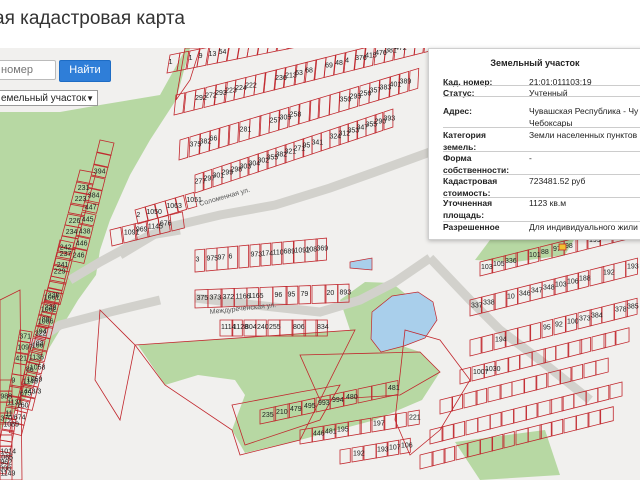  I want to click on parcel-number: 63, so click(299, 73).